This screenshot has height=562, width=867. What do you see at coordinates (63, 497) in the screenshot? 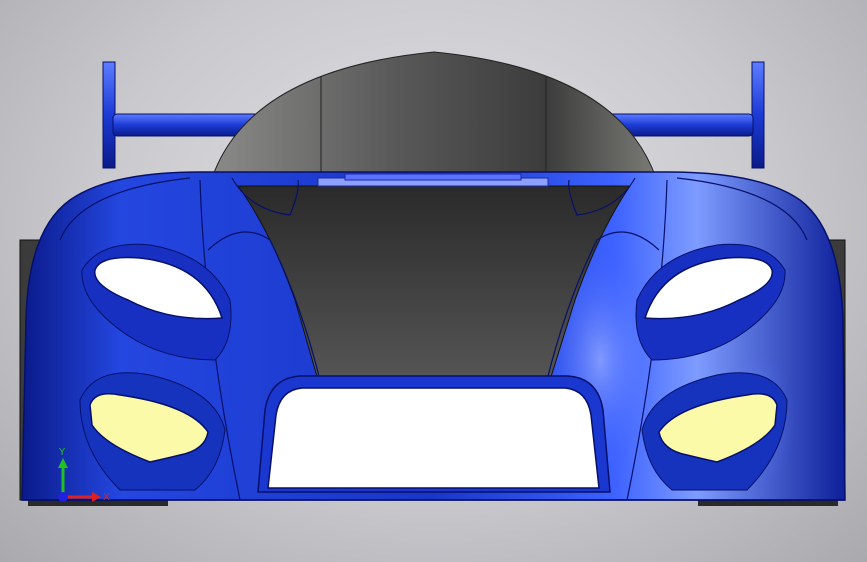
I see `z-axis-dot` at bounding box center [63, 497].